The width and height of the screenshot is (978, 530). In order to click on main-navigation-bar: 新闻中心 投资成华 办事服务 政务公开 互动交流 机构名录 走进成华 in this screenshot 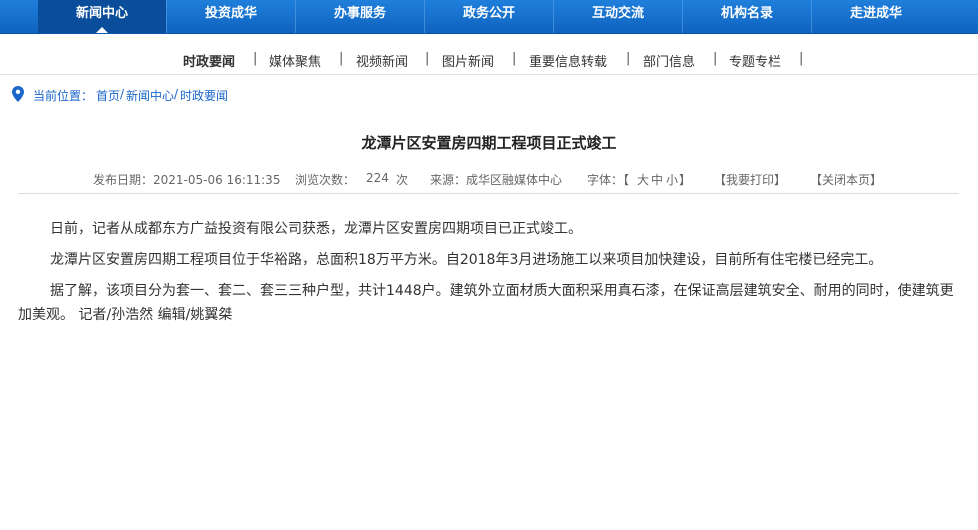, I will do `click(489, 17)`.